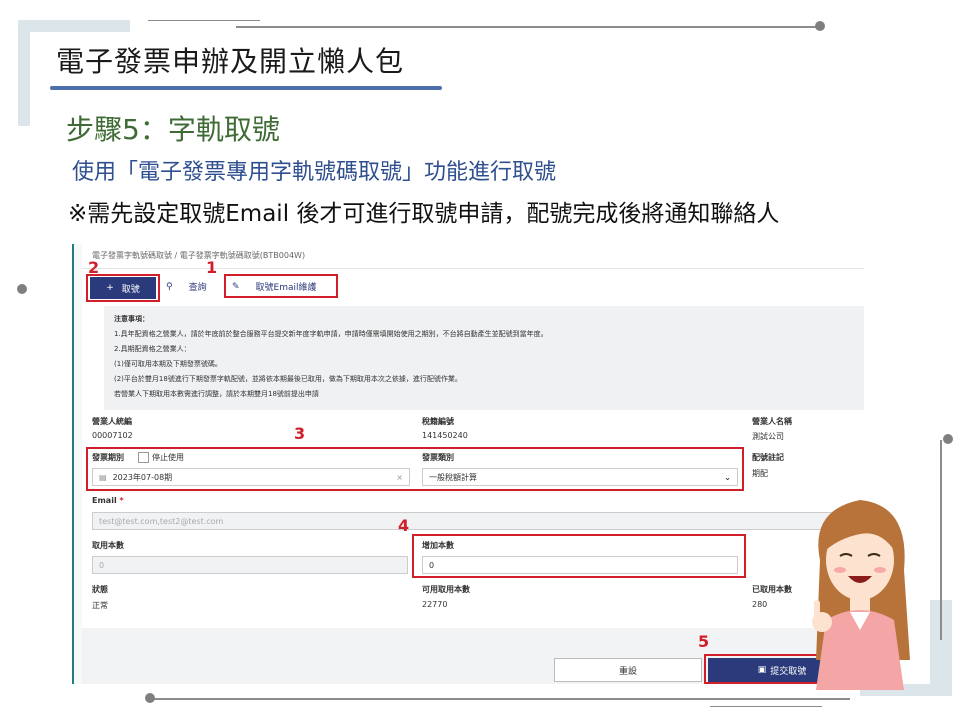  I want to click on title-underline, so click(246, 88).